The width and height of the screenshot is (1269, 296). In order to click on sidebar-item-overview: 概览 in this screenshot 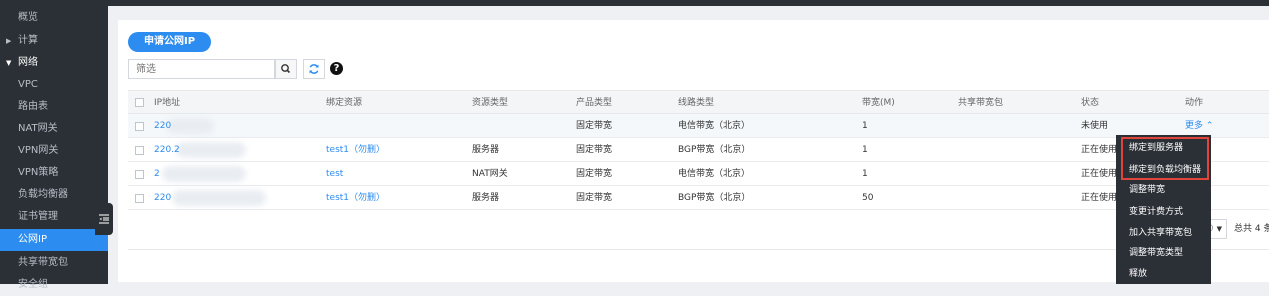, I will do `click(54, 18)`.